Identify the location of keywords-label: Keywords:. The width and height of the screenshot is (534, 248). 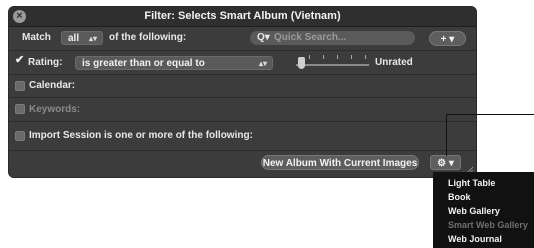
(55, 109).